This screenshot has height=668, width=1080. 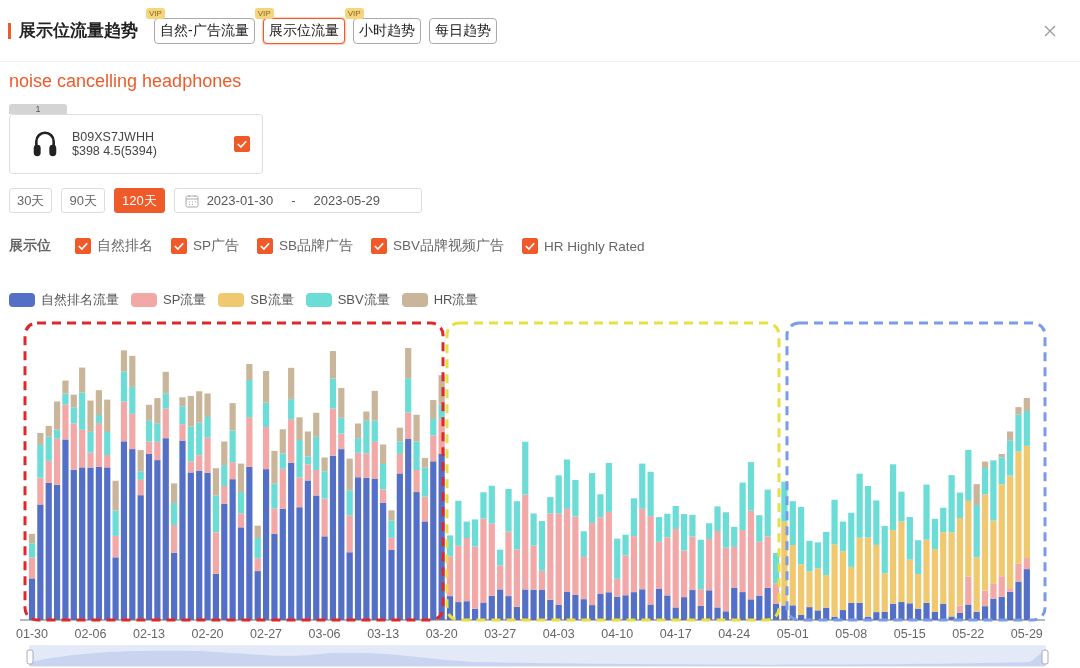 What do you see at coordinates (303, 30) in the screenshot?
I see `view-tab: 展示位流量` at bounding box center [303, 30].